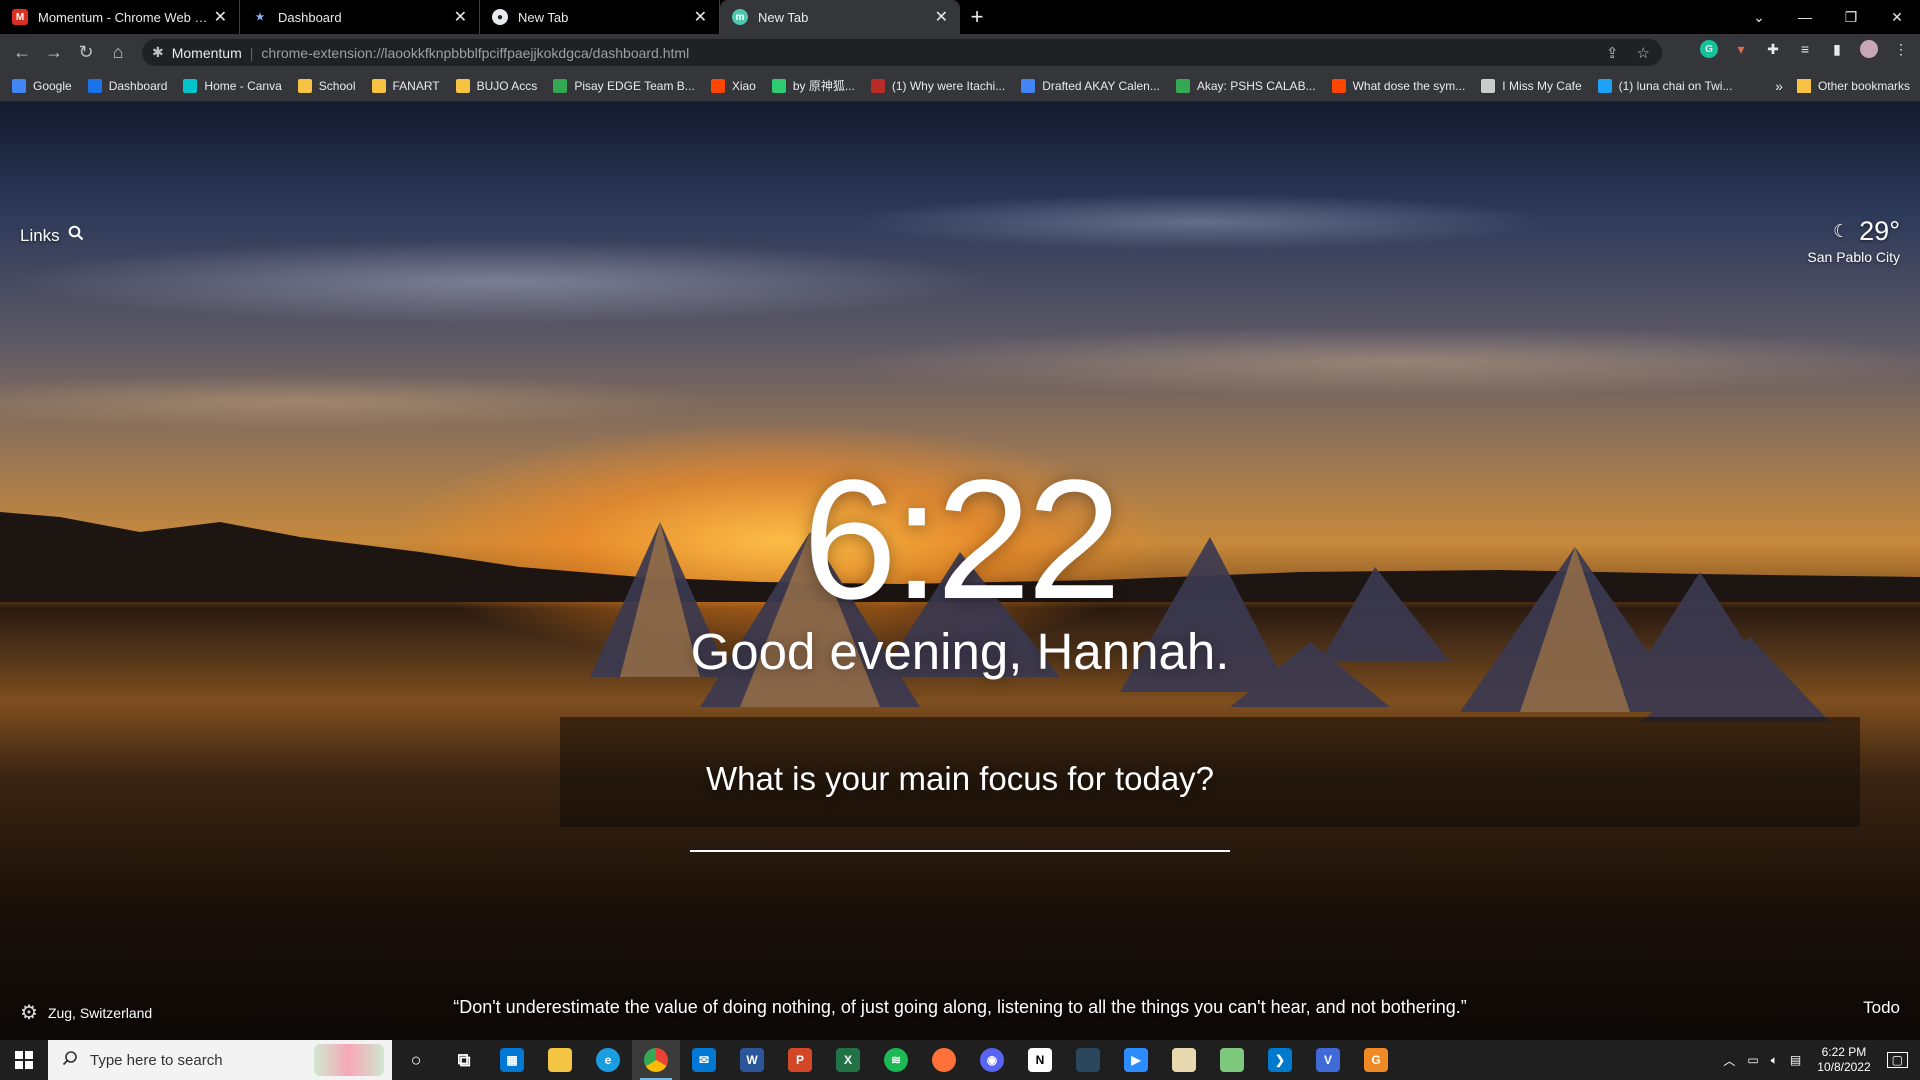  Describe the element at coordinates (600, 17) in the screenshot. I see `tab-new-tab: ● New Tab ✕` at that location.